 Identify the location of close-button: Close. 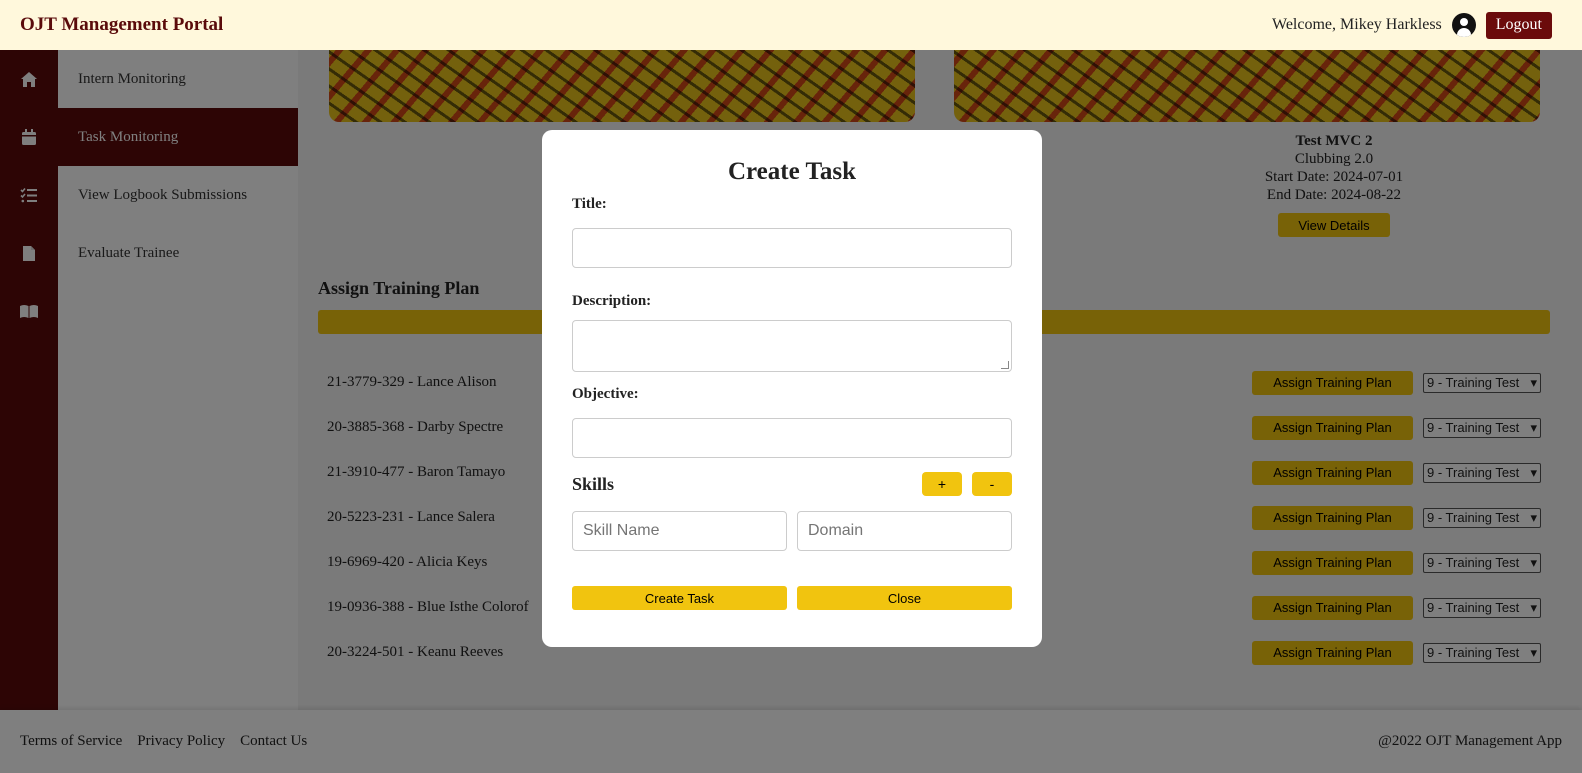
(904, 598).